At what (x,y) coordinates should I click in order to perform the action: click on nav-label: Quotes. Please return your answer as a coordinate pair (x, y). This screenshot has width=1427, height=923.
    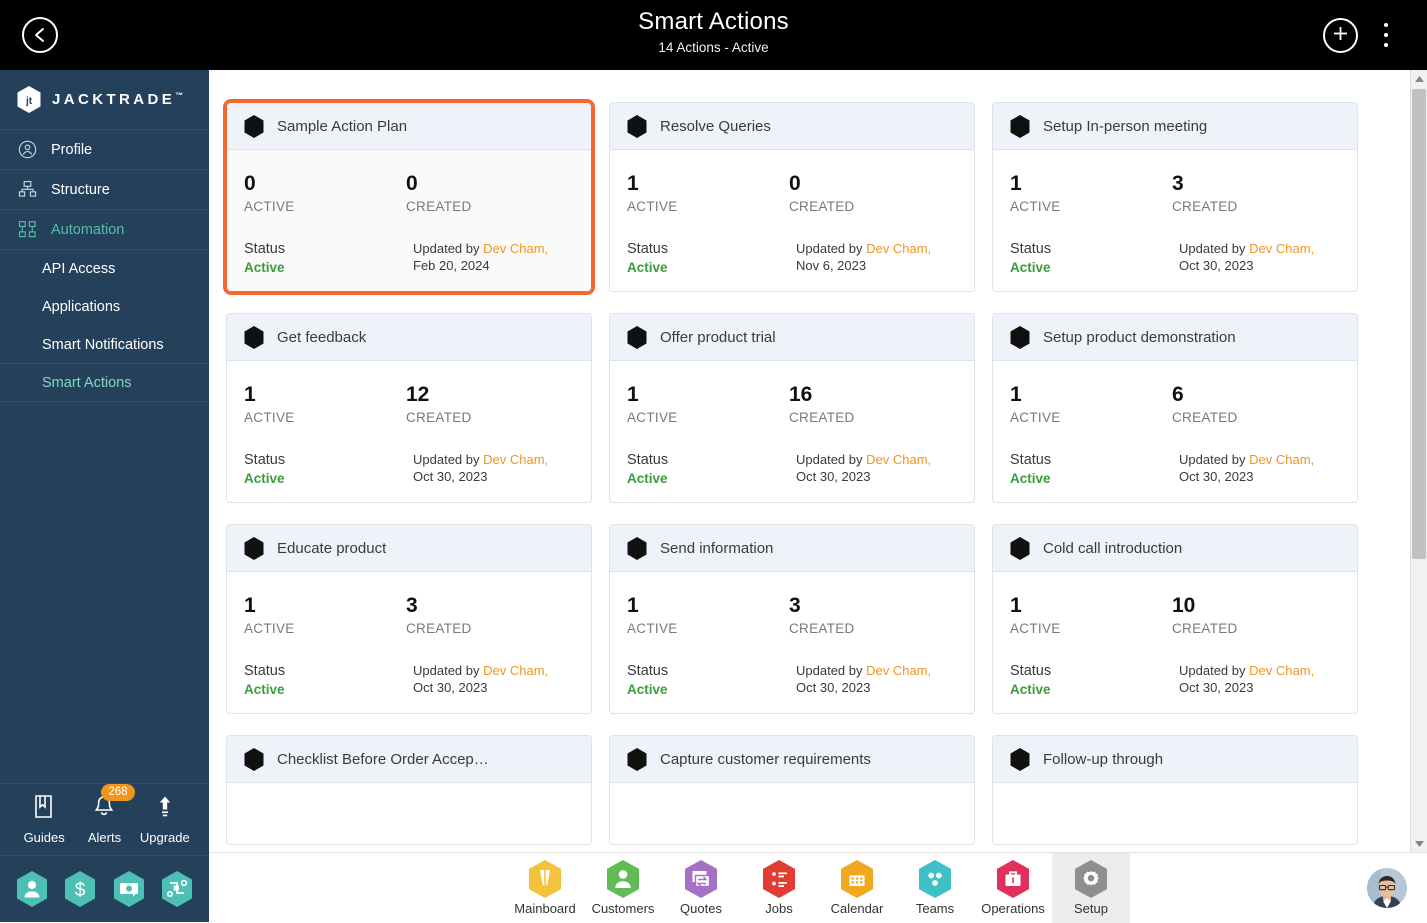
    Looking at the image, I should click on (701, 908).